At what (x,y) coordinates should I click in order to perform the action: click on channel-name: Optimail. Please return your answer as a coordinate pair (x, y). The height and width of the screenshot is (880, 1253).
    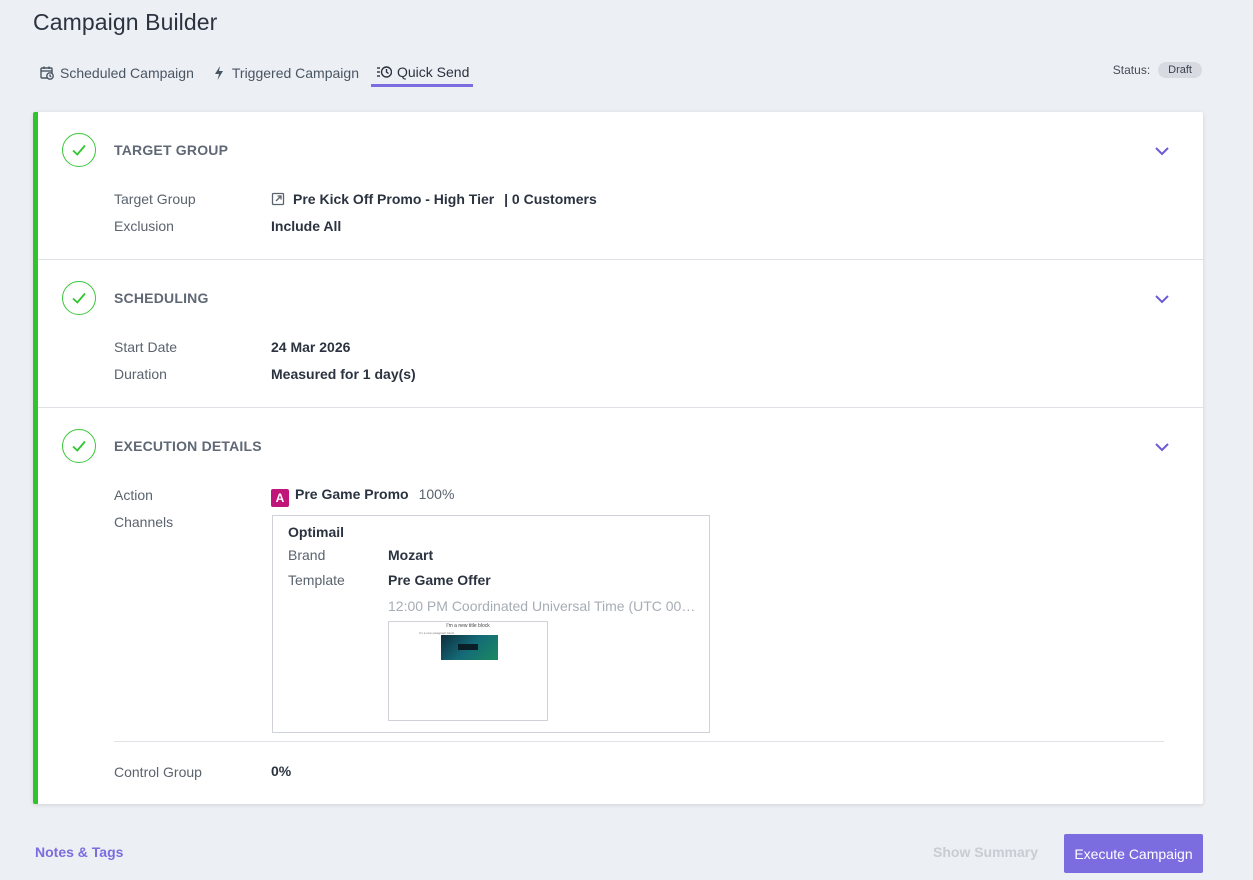
    Looking at the image, I should click on (316, 532).